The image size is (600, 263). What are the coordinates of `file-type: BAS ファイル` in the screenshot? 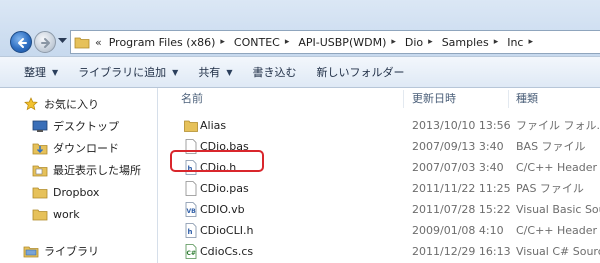 It's located at (551, 146).